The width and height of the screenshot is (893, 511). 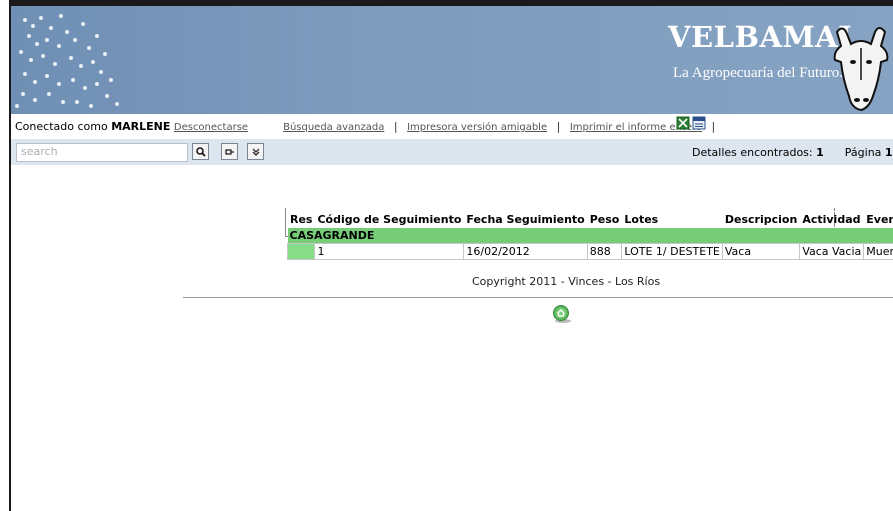 I want to click on cell-evento: Muerte, so click(x=878, y=251).